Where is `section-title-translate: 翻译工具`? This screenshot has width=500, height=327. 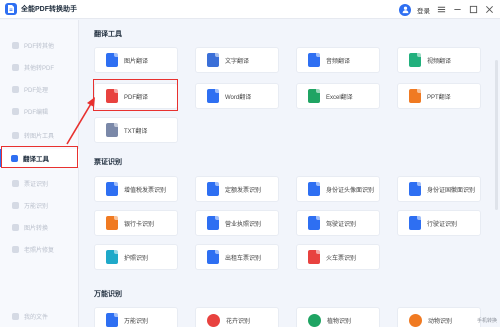
section-title-translate: 翻译工具 is located at coordinates (108, 34).